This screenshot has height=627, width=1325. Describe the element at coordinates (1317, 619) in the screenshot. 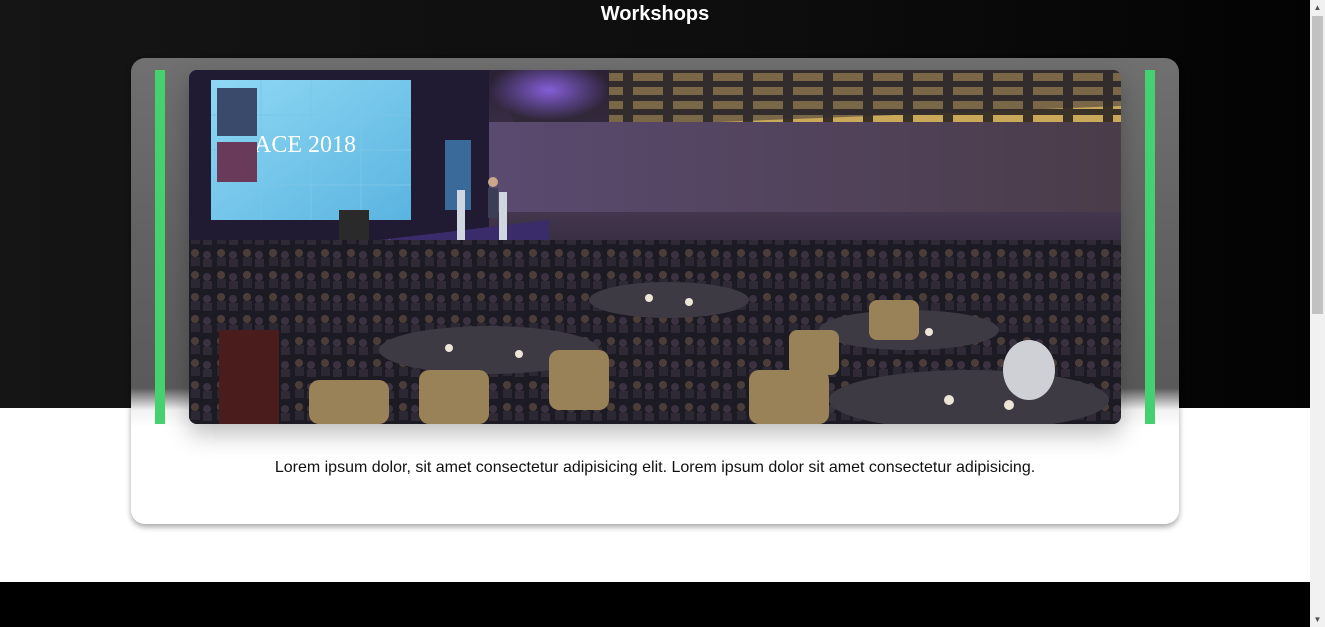

I see `scroll-down-icon: ▼` at that location.